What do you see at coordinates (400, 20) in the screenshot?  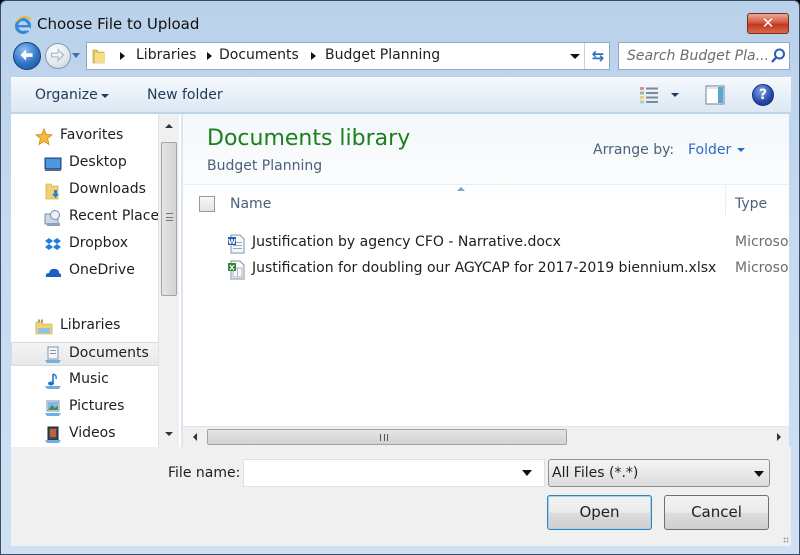 I see `title-bar: Choose File to Upload ✕` at bounding box center [400, 20].